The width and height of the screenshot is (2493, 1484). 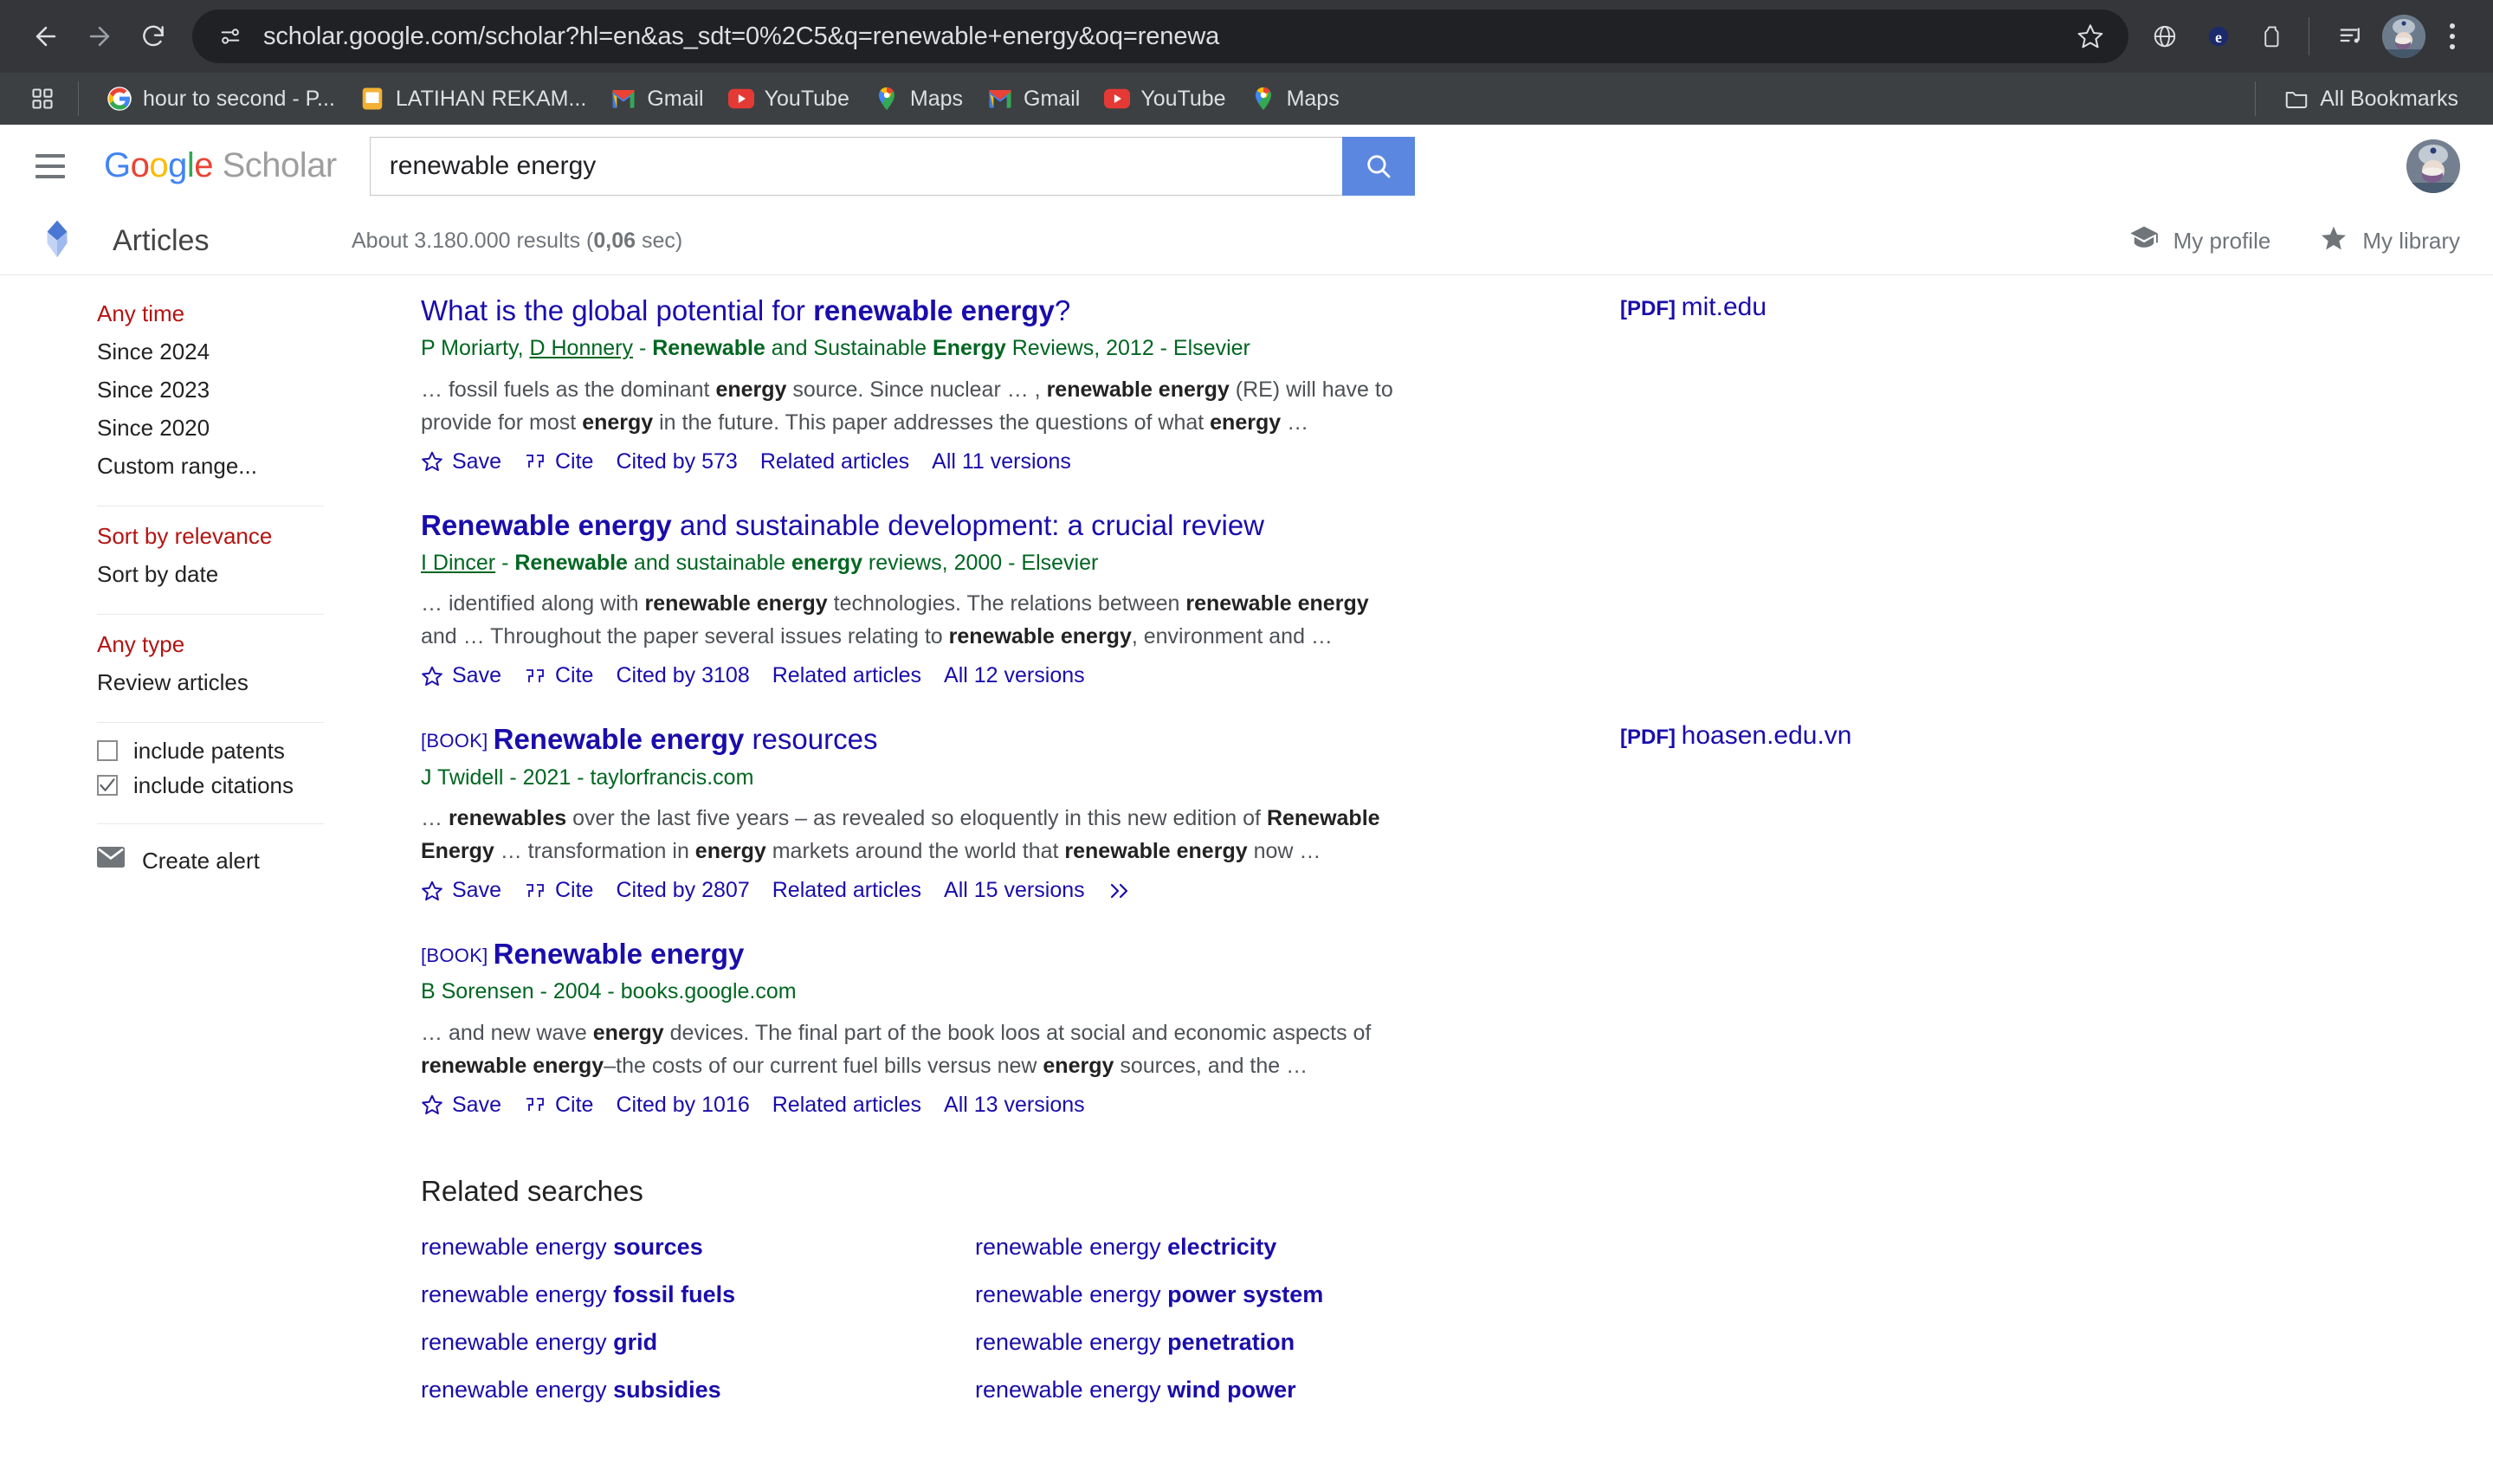 What do you see at coordinates (667, 1389) in the screenshot?
I see `related-search-term: subsidies` at bounding box center [667, 1389].